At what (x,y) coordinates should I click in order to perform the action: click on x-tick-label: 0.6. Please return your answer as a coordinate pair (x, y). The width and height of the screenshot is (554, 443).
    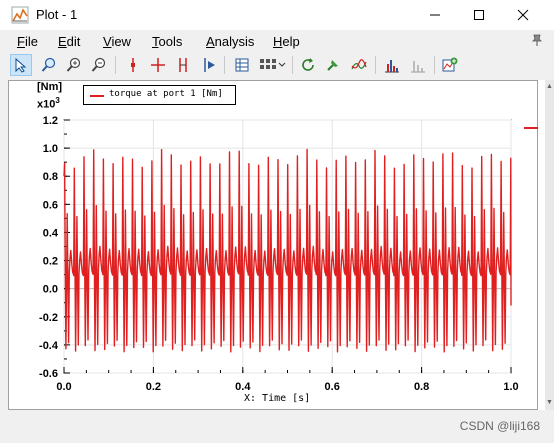
    Looking at the image, I should click on (332, 387).